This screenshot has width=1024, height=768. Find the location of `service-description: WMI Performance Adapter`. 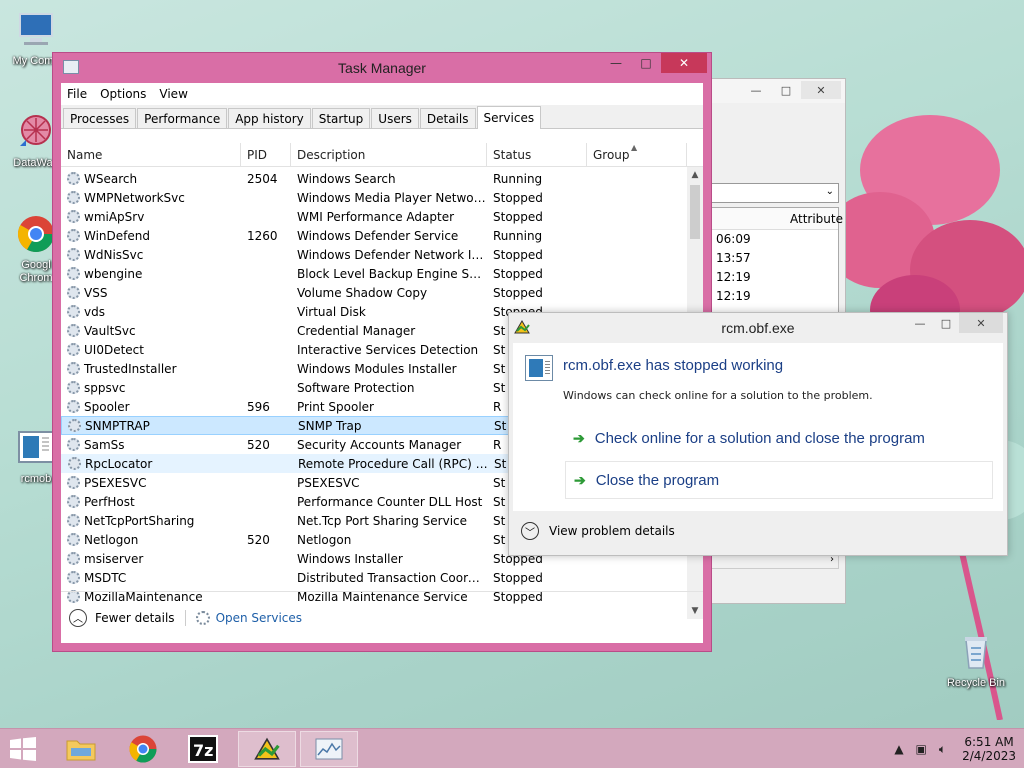

service-description: WMI Performance Adapter is located at coordinates (376, 216).